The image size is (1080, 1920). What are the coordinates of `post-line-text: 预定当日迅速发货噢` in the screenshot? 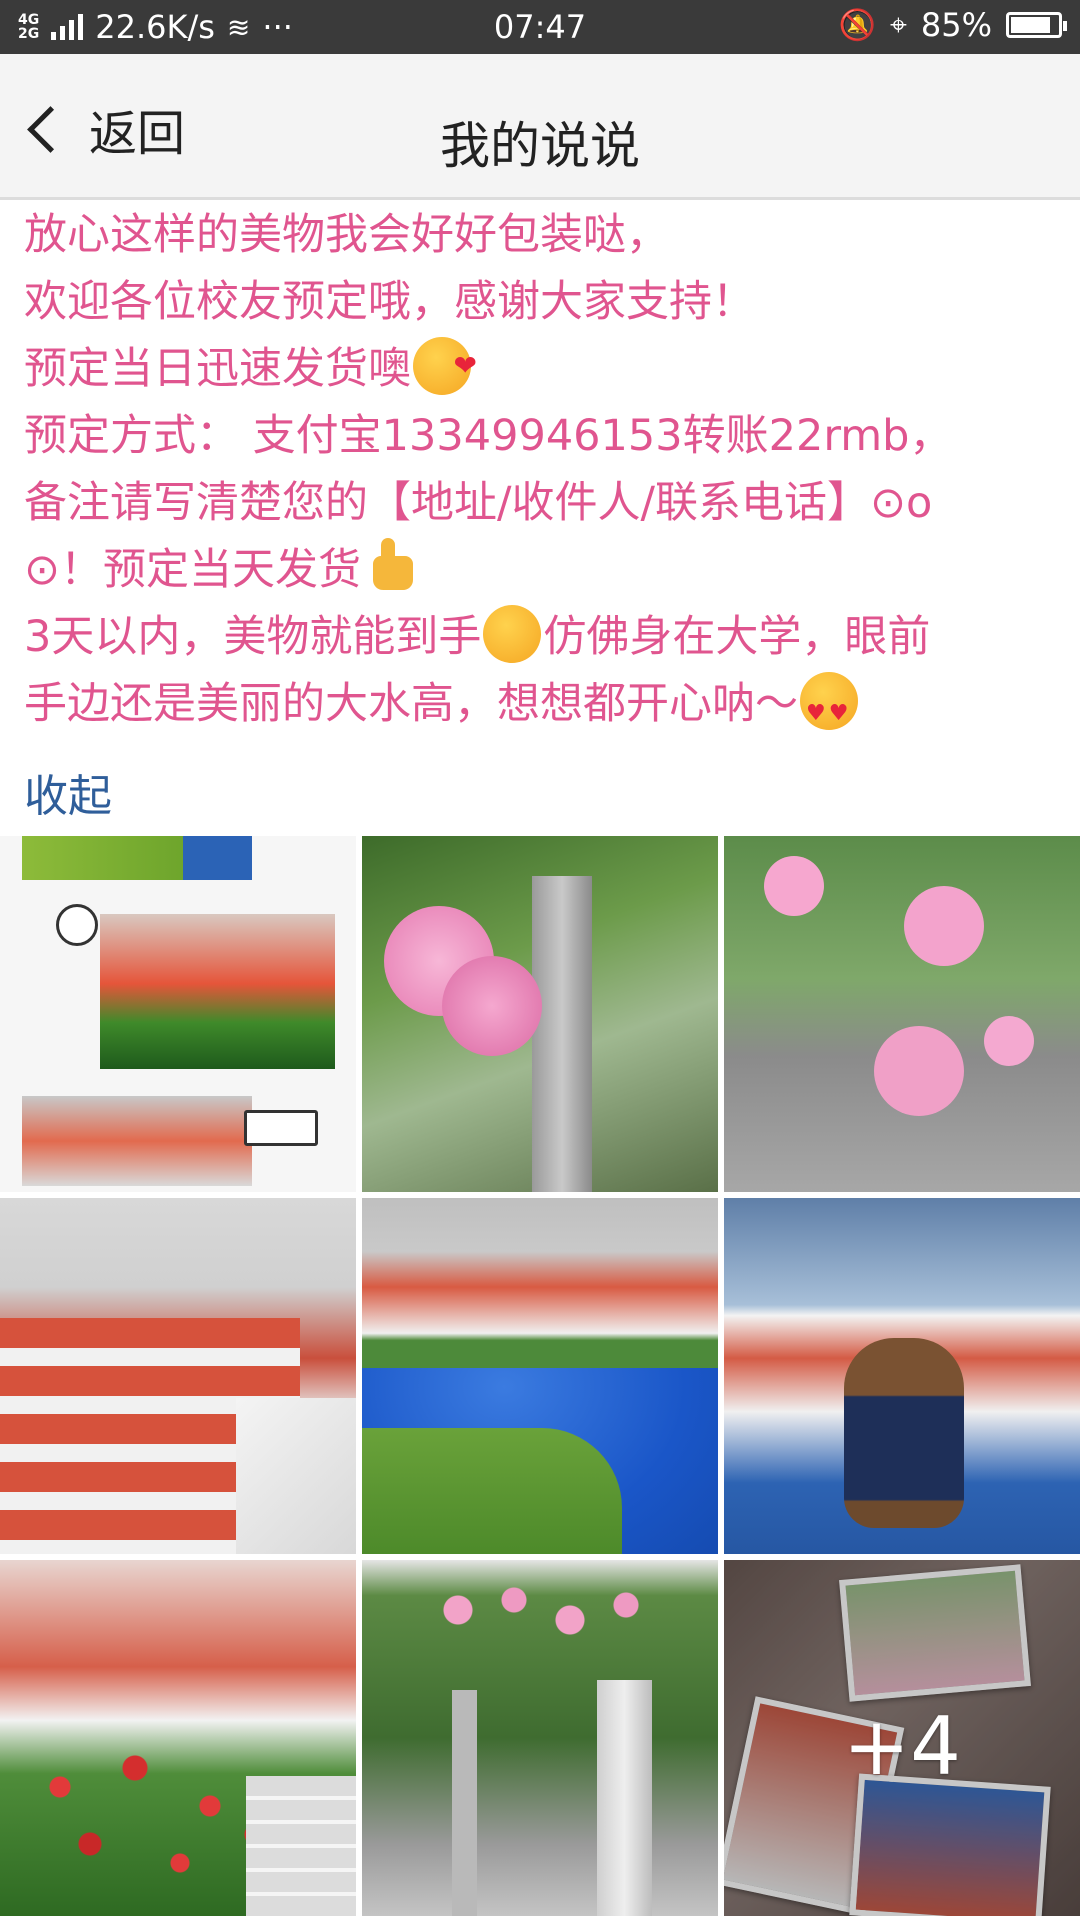 It's located at (217, 369).